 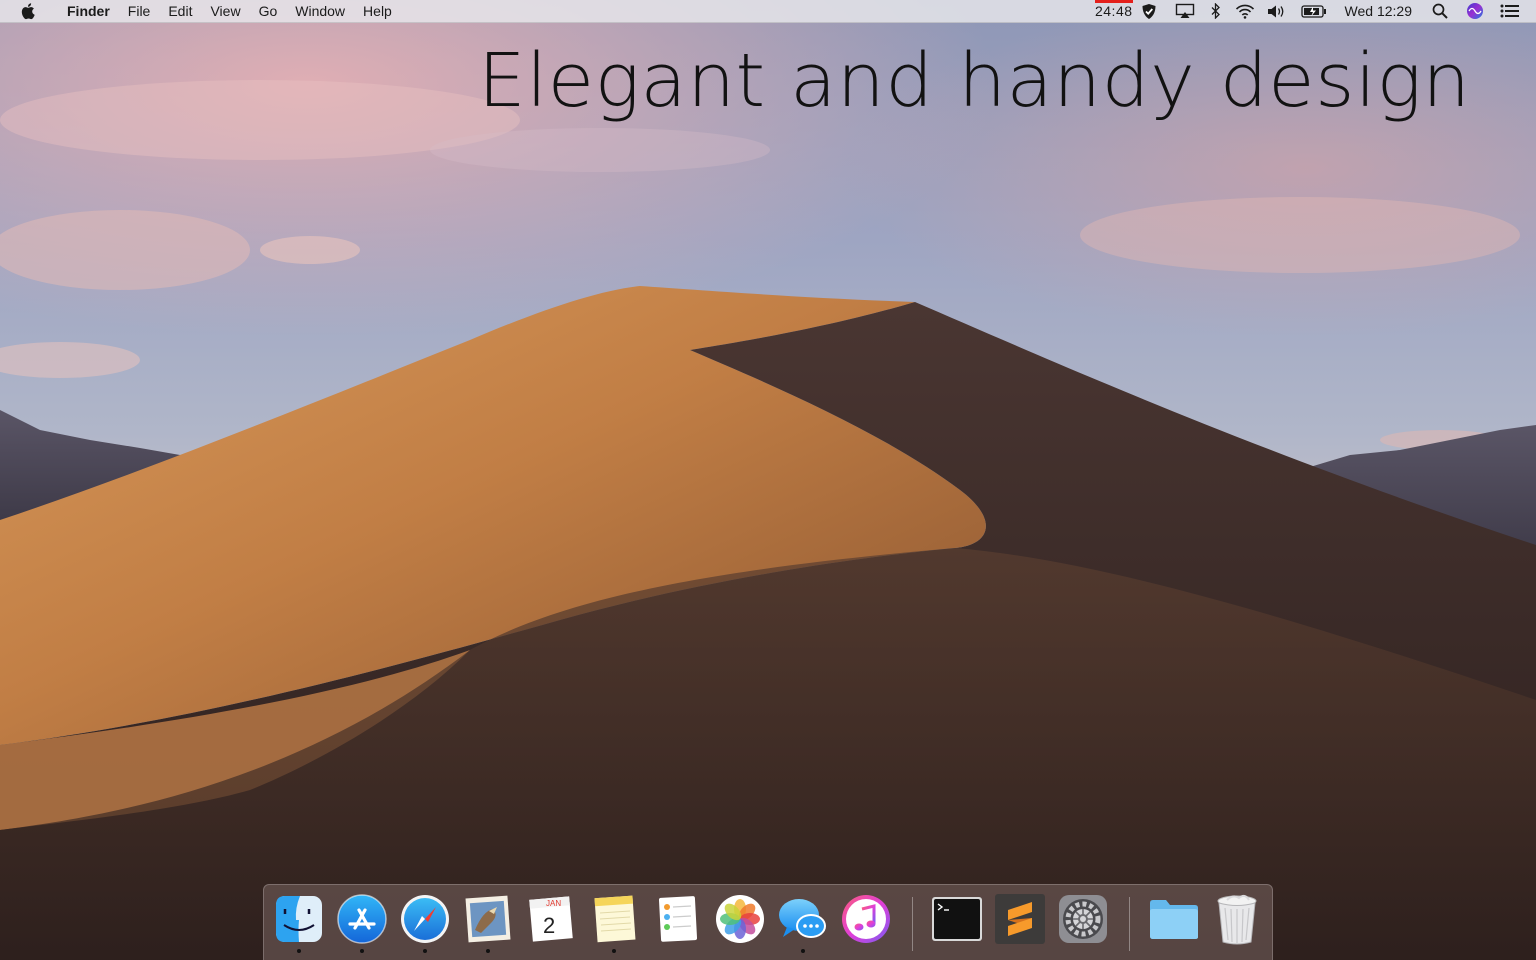 I want to click on shield-icon, so click(x=1149, y=11).